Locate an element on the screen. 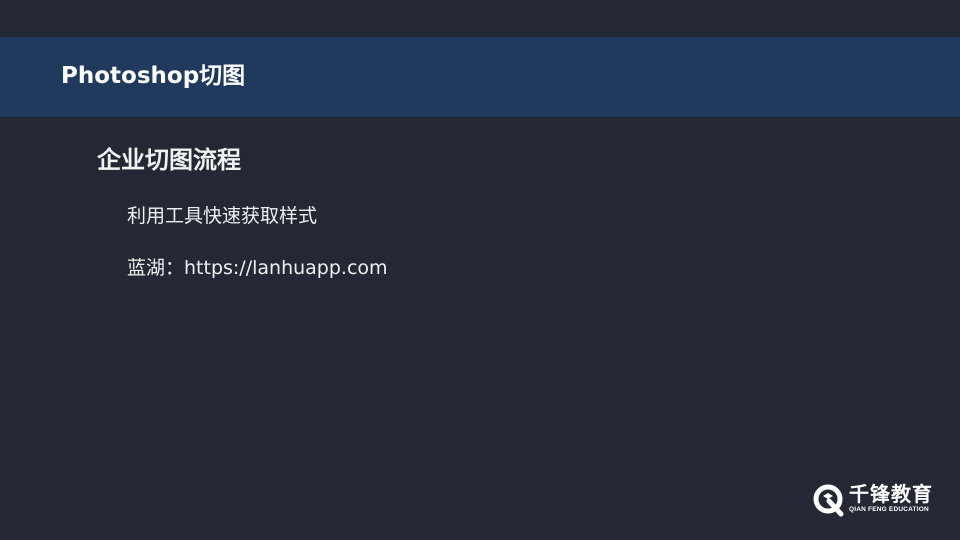  section-heading: 企业切图流程 is located at coordinates (169, 160).